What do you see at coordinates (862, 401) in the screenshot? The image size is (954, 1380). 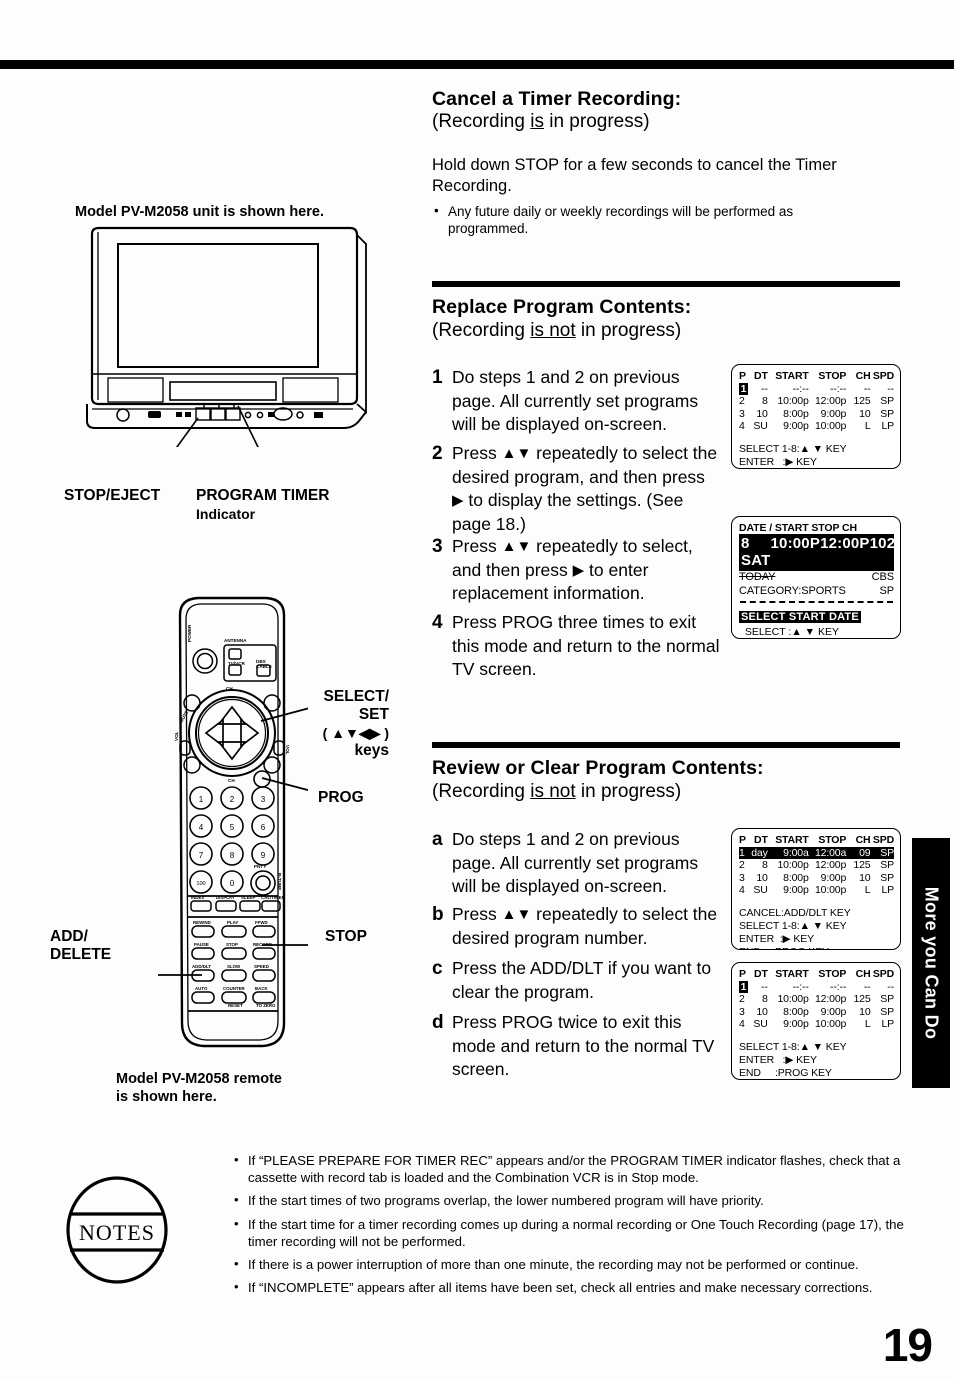 I see `osd-cell: 125` at bounding box center [862, 401].